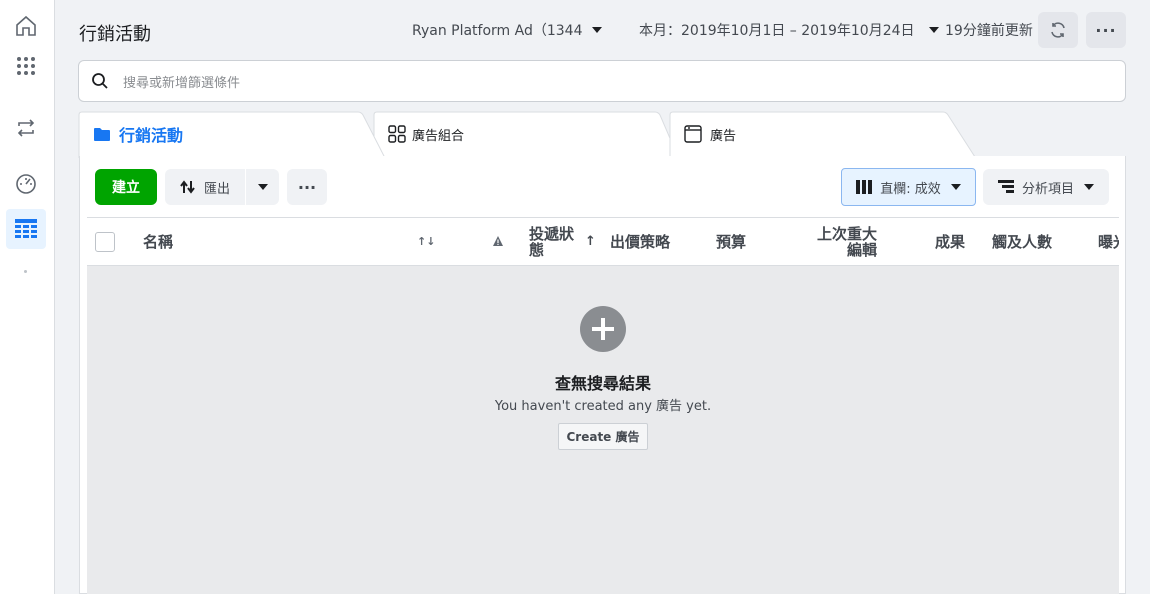 This screenshot has width=1150, height=594. Describe the element at coordinates (731, 242) in the screenshot. I see `column-budget: 預算` at that location.